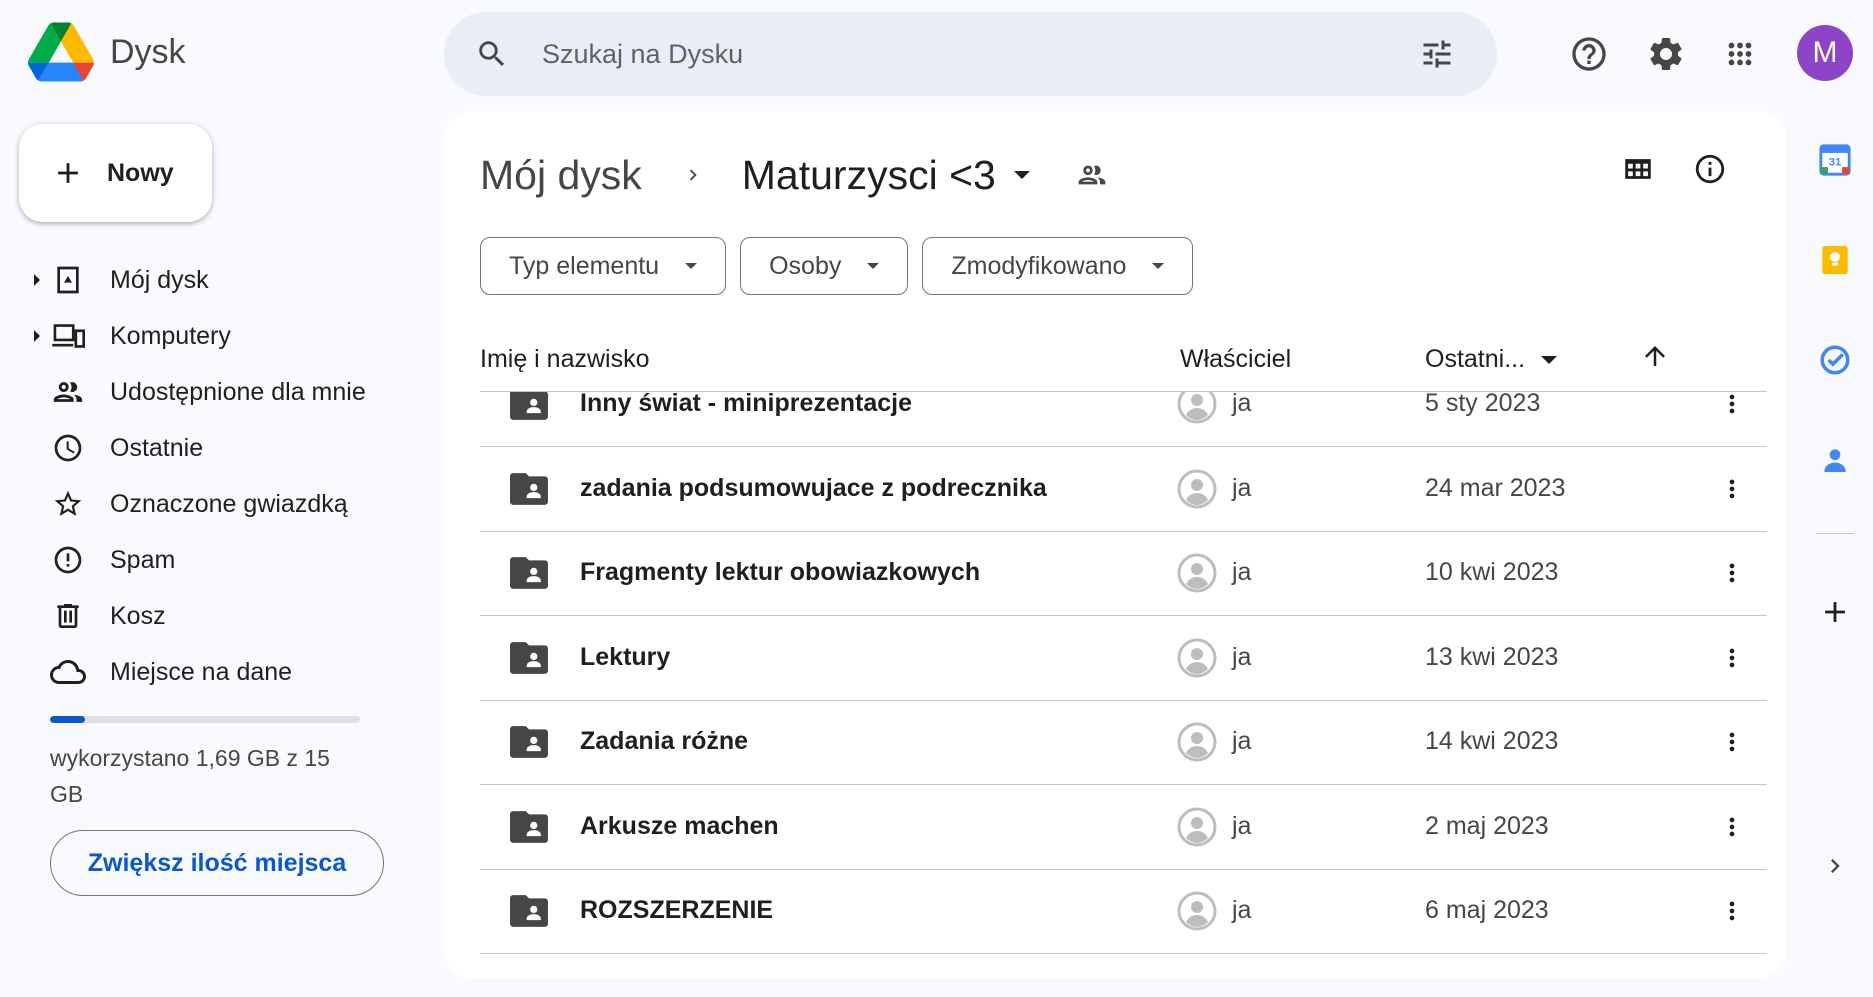 This screenshot has width=1873, height=997. I want to click on add-addon-icon, so click(1835, 612).